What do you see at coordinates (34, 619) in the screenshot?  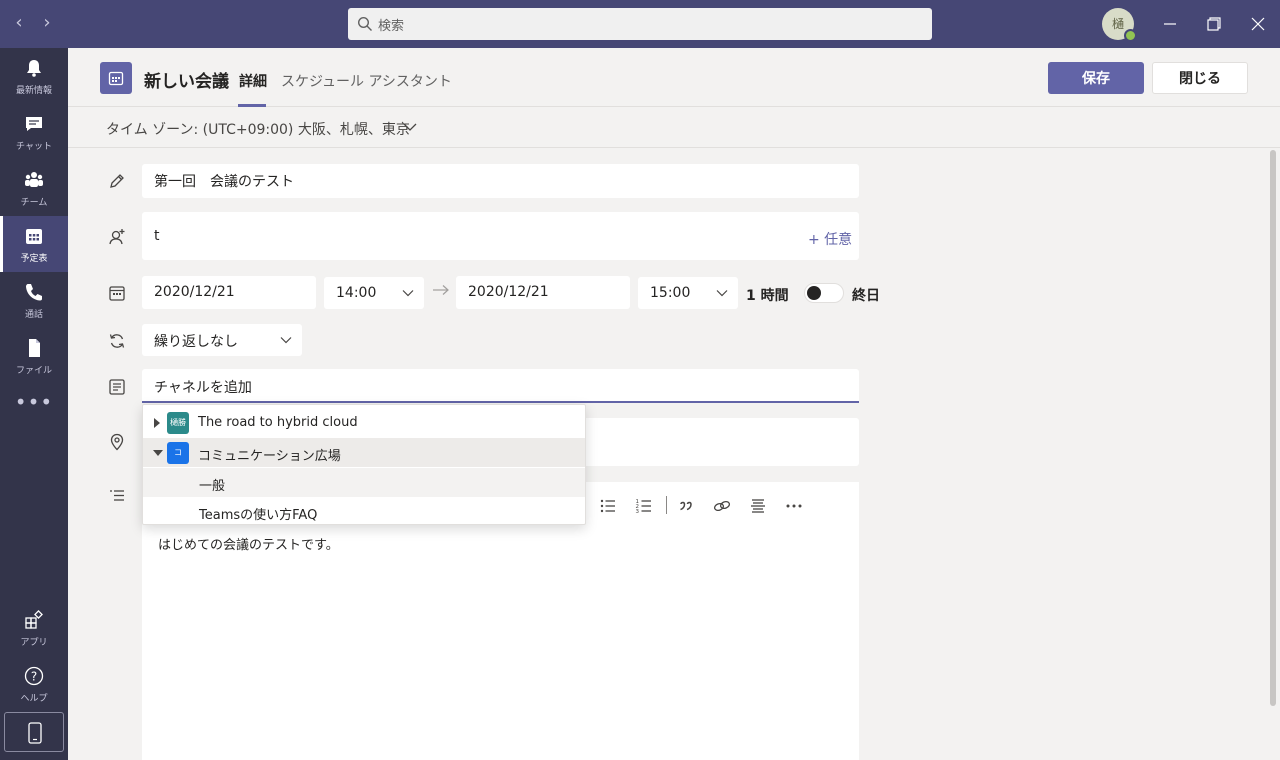 I see `apps-icon` at bounding box center [34, 619].